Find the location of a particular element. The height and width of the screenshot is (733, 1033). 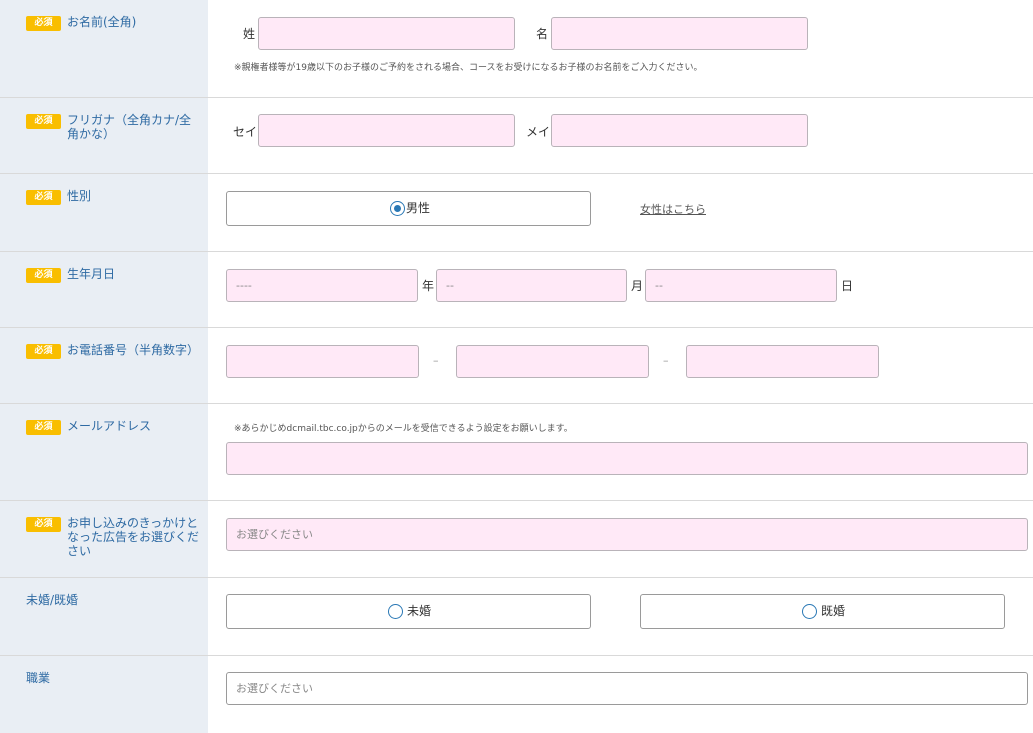

day-unit: 日 is located at coordinates (847, 286).